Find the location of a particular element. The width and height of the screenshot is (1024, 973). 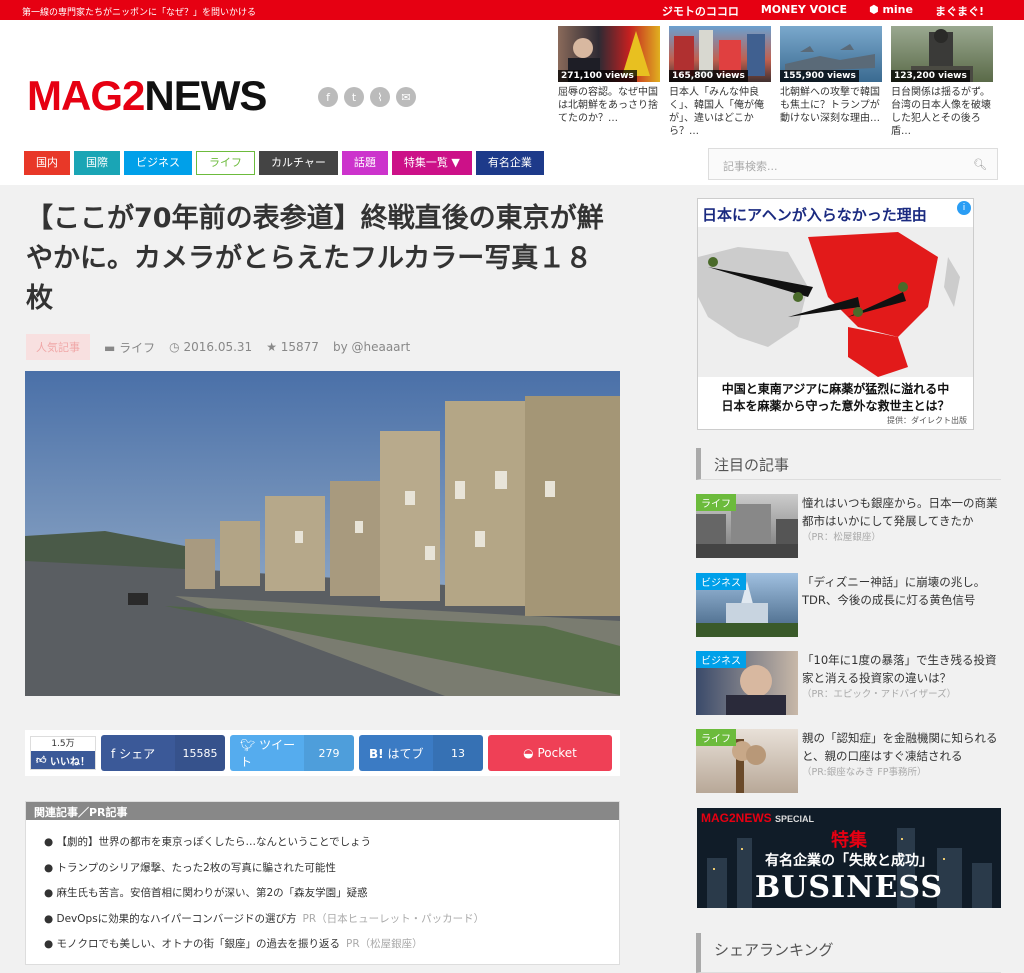

rss-icon: ⌇ is located at coordinates (380, 97).